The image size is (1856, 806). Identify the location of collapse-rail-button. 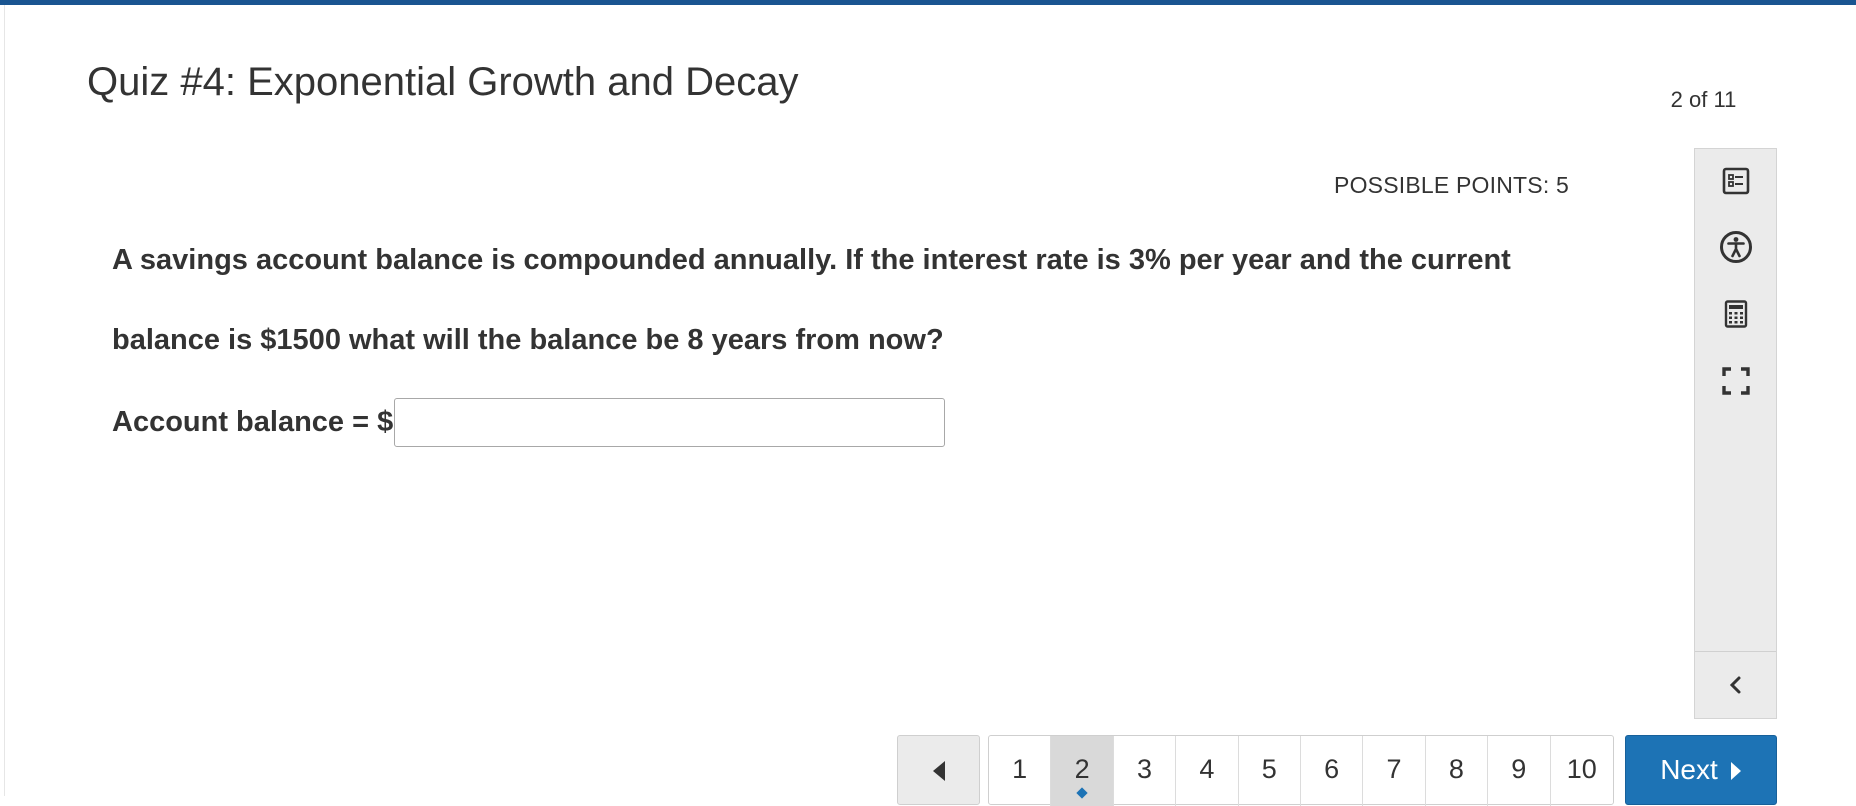
(1735, 685).